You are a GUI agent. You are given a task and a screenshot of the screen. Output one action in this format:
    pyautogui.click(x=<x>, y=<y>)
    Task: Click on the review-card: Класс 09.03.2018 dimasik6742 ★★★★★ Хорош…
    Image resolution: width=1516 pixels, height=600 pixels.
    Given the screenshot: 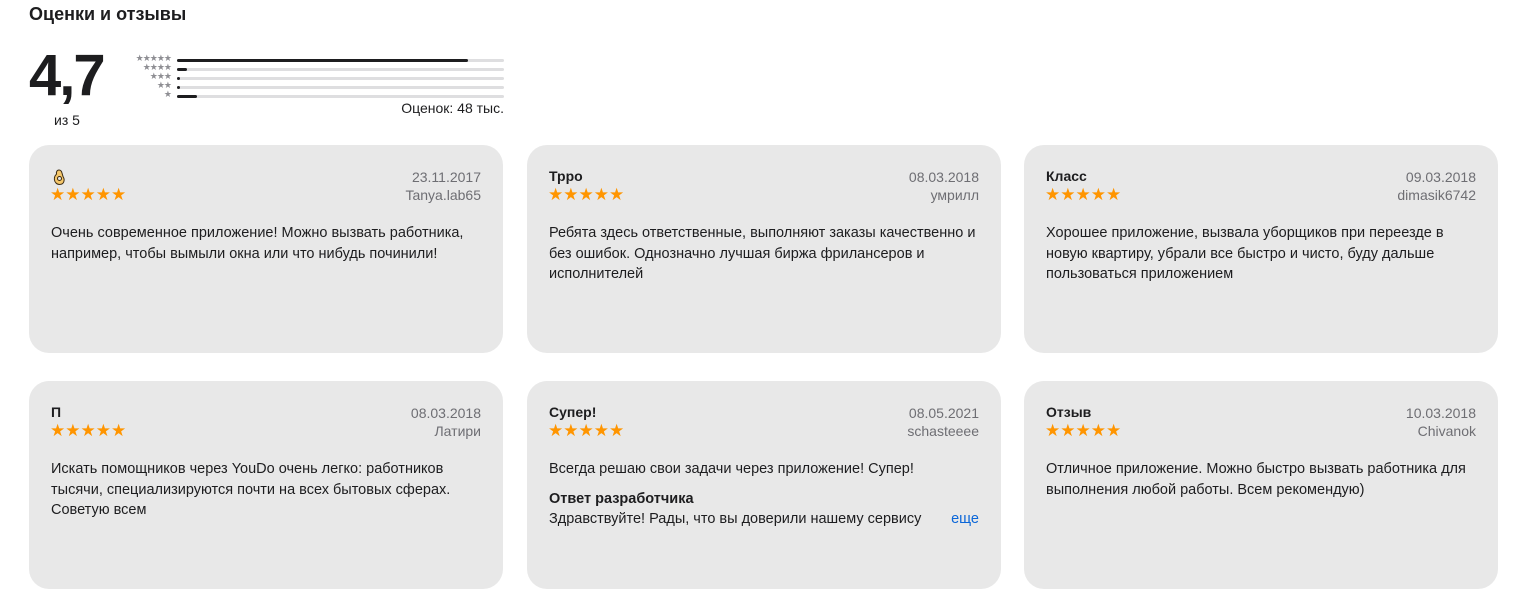 What is the action you would take?
    pyautogui.click(x=1261, y=249)
    